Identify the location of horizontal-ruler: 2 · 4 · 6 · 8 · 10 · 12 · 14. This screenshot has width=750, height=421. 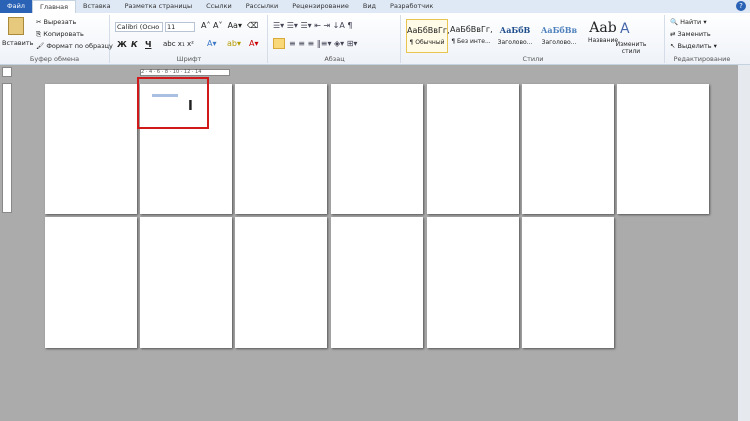
(185, 72).